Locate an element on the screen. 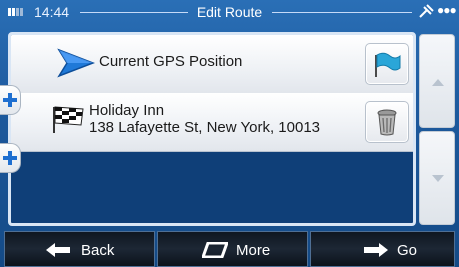 The image size is (459, 267). chevron-down-icon is located at coordinates (438, 178).